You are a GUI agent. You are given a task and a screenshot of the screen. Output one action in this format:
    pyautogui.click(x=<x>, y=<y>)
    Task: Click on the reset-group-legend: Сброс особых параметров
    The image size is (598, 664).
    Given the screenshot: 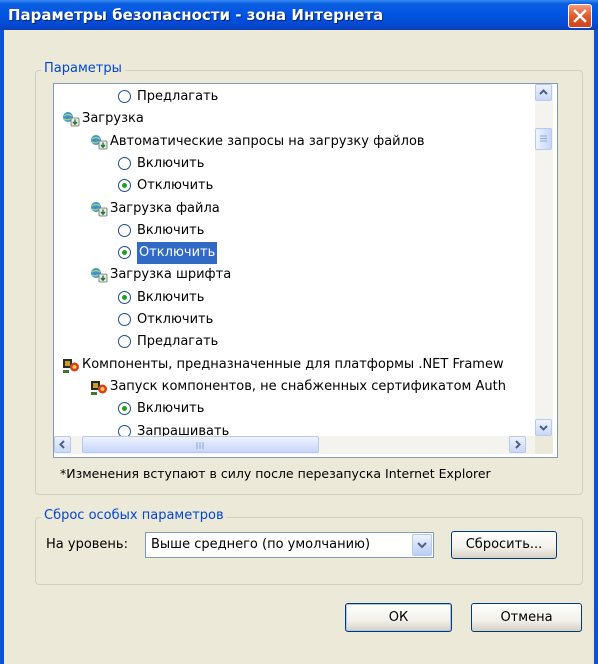 What is the action you would take?
    pyautogui.click(x=134, y=515)
    